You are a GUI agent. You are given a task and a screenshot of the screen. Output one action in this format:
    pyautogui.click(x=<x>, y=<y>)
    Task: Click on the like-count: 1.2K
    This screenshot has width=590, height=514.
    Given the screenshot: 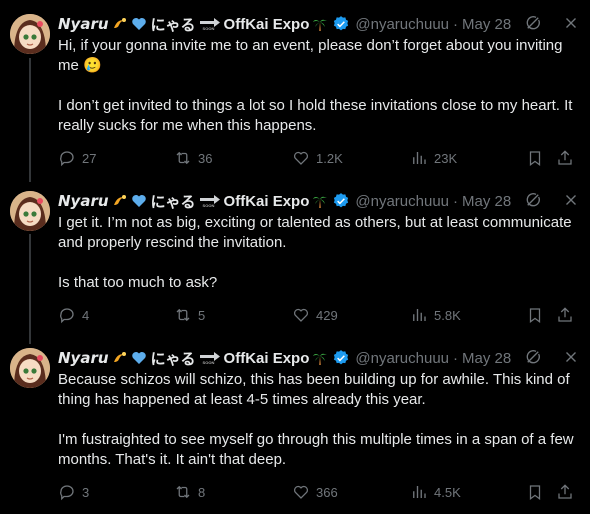 What is the action you would take?
    pyautogui.click(x=329, y=158)
    